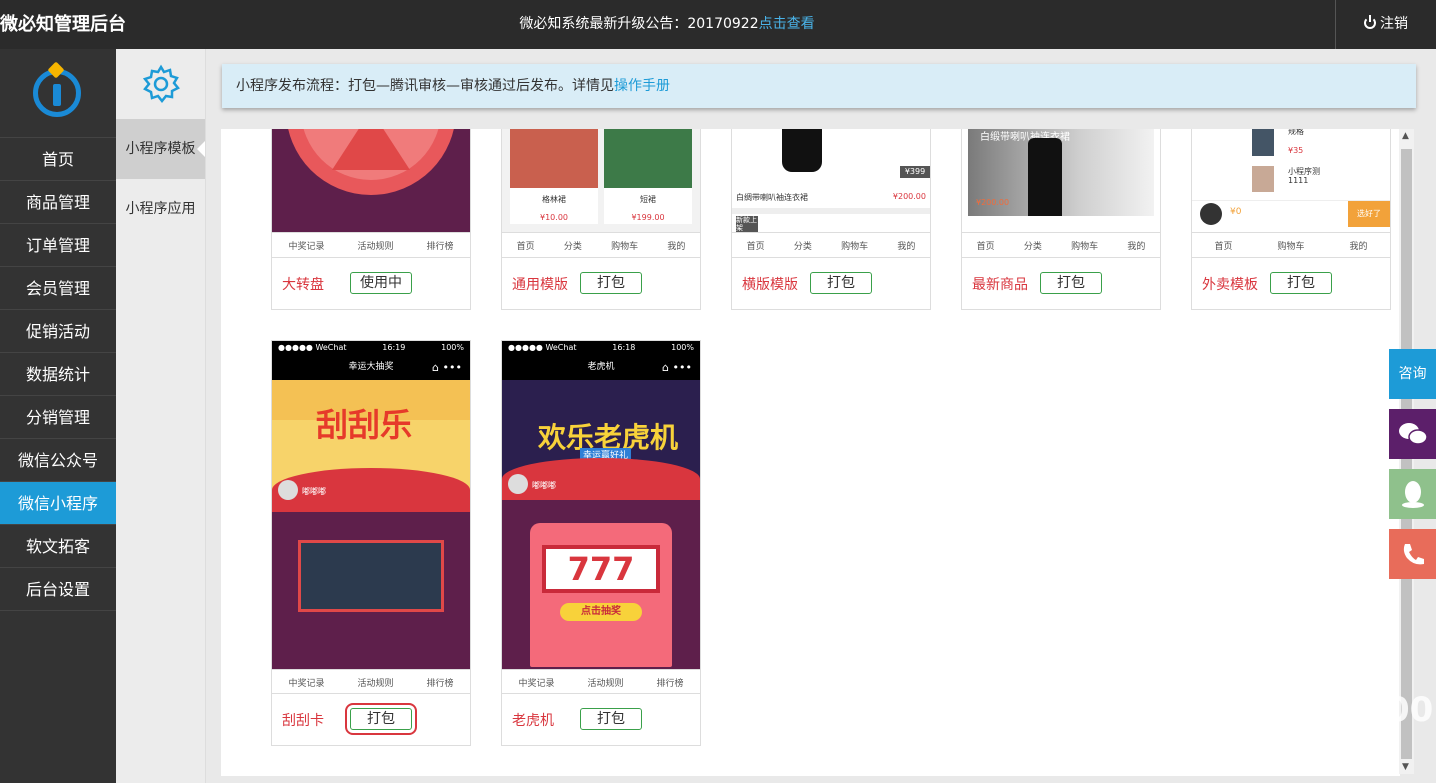 Image resolution: width=1436 pixels, height=783 pixels. I want to click on wechat-icon, so click(1413, 434).